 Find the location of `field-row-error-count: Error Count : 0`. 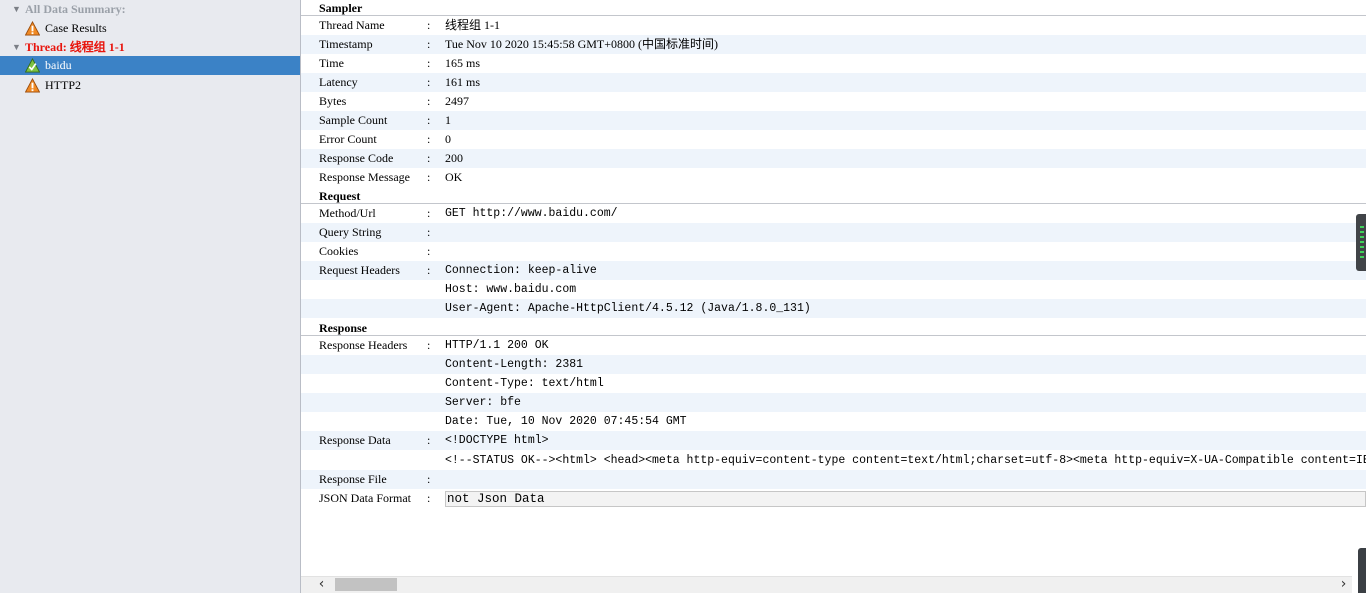

field-row-error-count: Error Count : 0 is located at coordinates (833, 139).